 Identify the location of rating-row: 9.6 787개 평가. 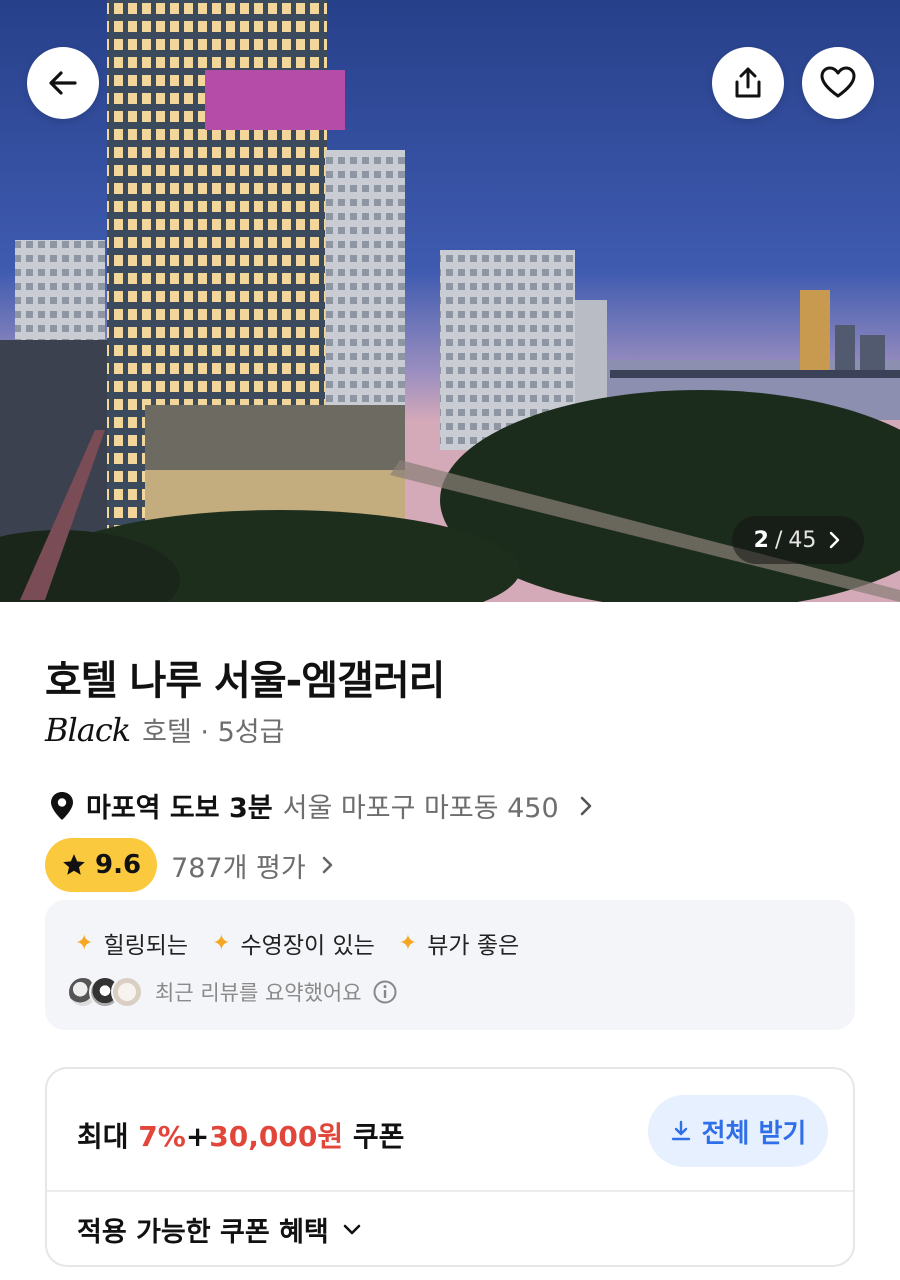
(190, 865).